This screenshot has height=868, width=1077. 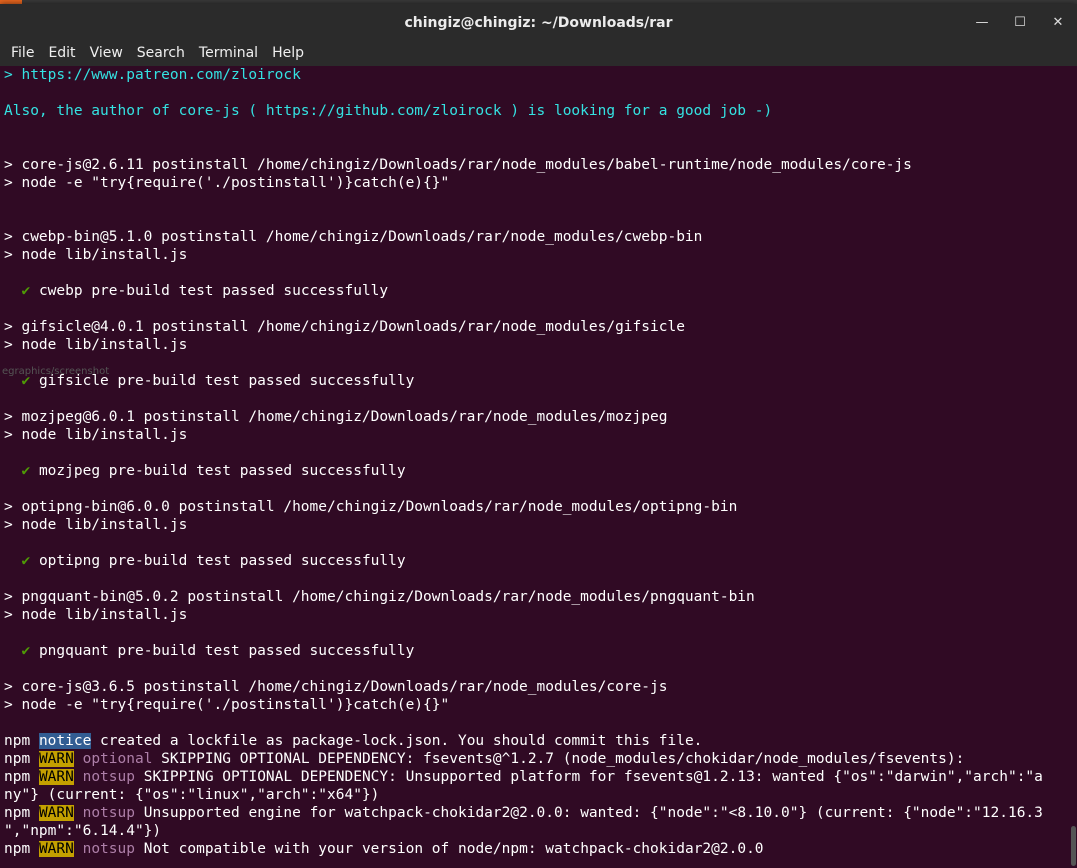 I want to click on menu-file: File, so click(x=22, y=53).